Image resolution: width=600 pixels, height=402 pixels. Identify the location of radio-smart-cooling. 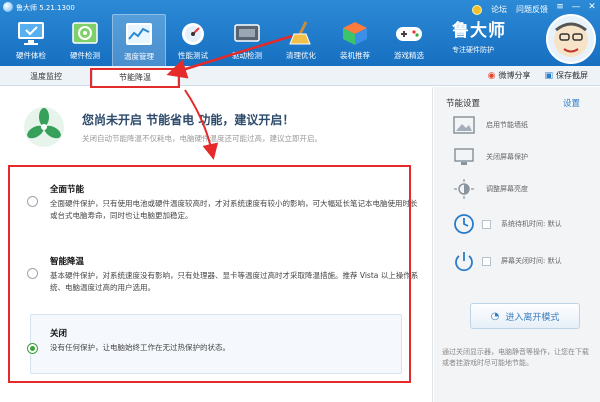
(32, 273).